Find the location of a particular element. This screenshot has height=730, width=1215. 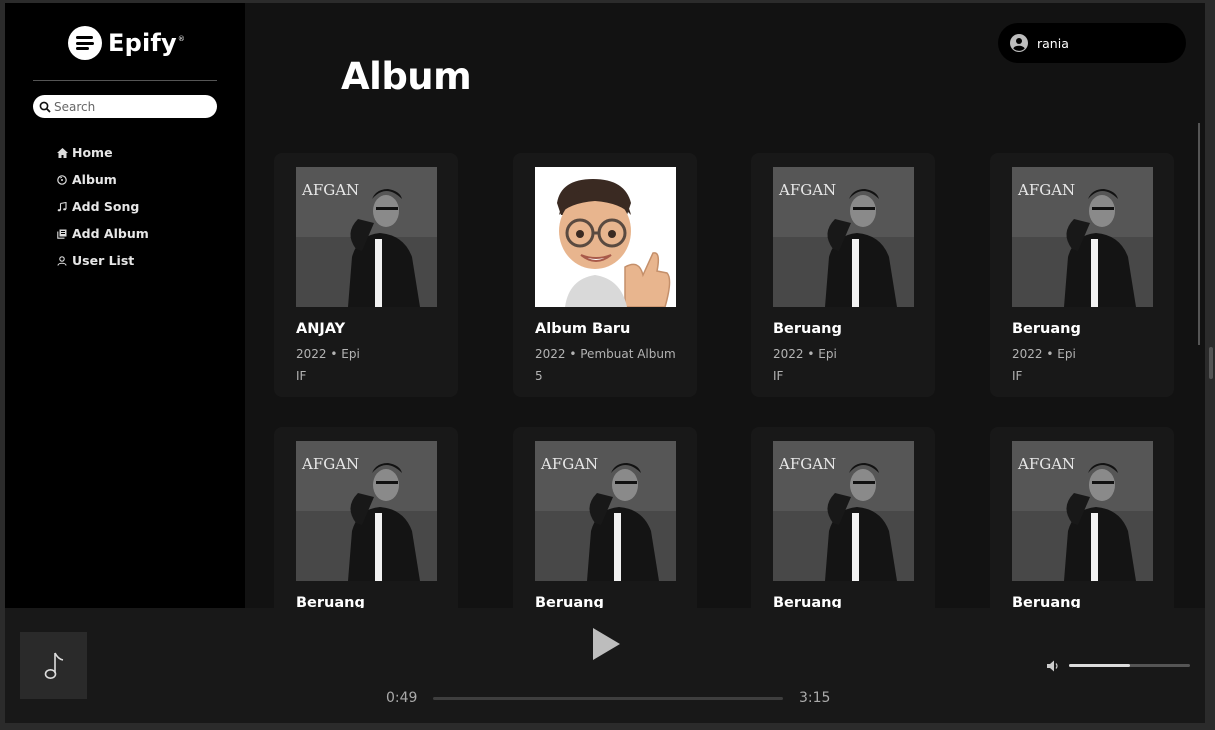

sidebar-item-home: Home is located at coordinates (102, 152).